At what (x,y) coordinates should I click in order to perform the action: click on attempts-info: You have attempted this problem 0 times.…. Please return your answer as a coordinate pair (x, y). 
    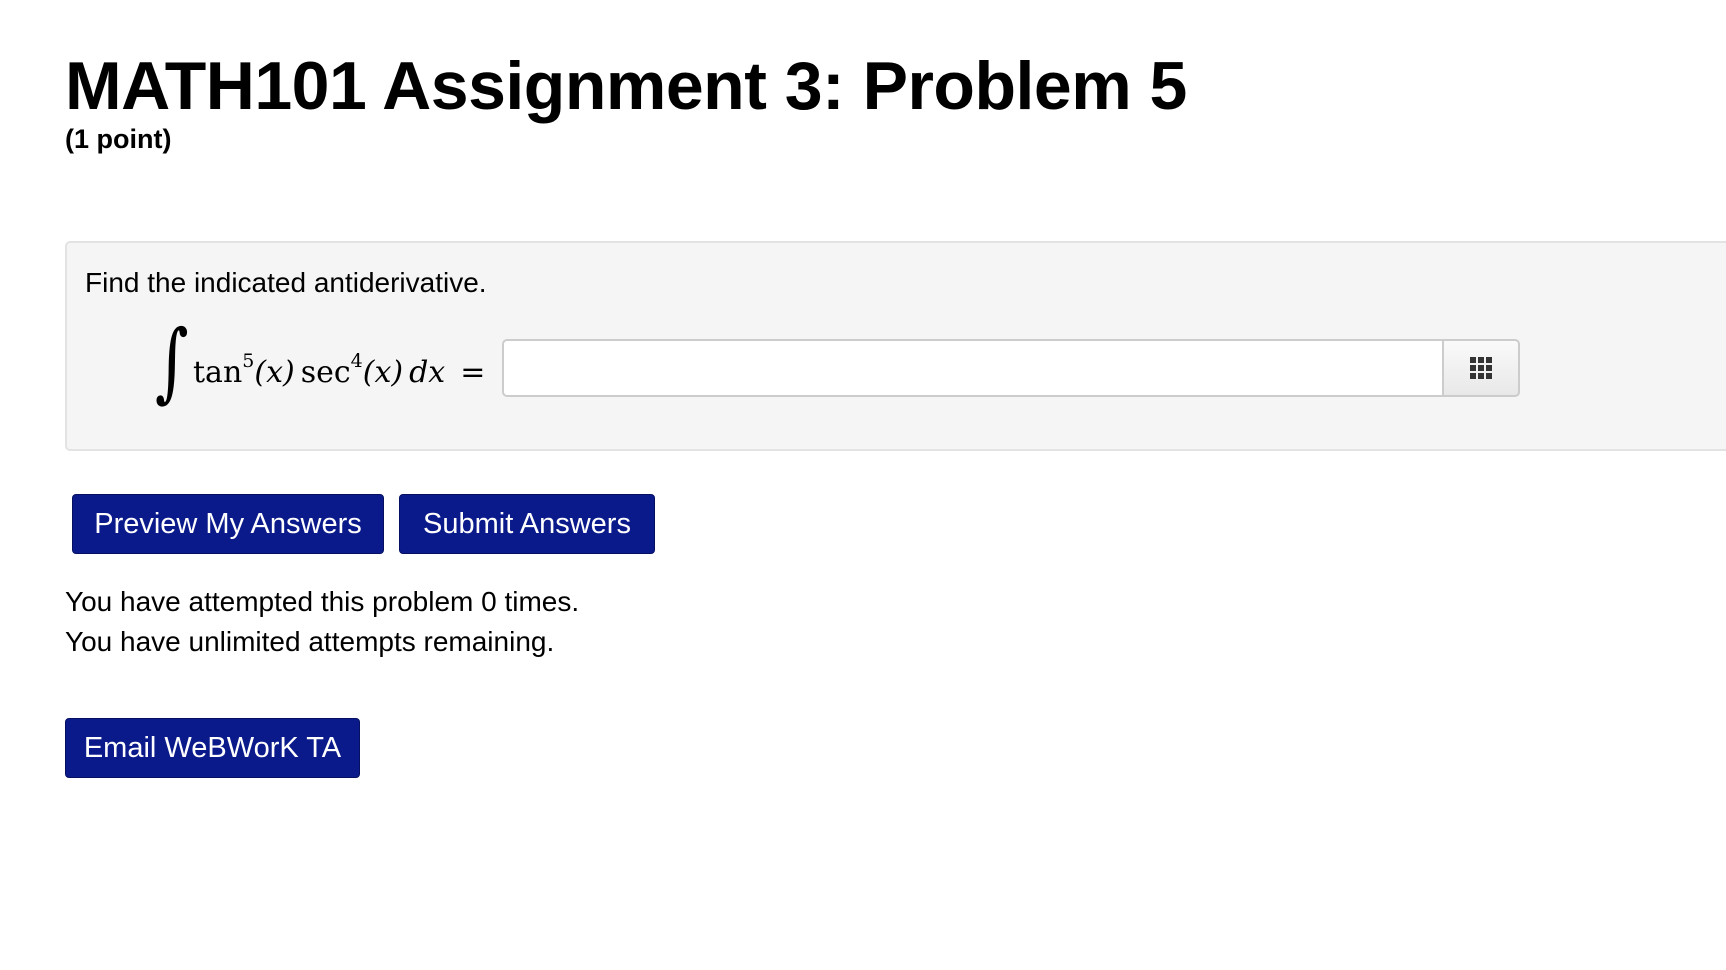
    Looking at the image, I should click on (322, 622).